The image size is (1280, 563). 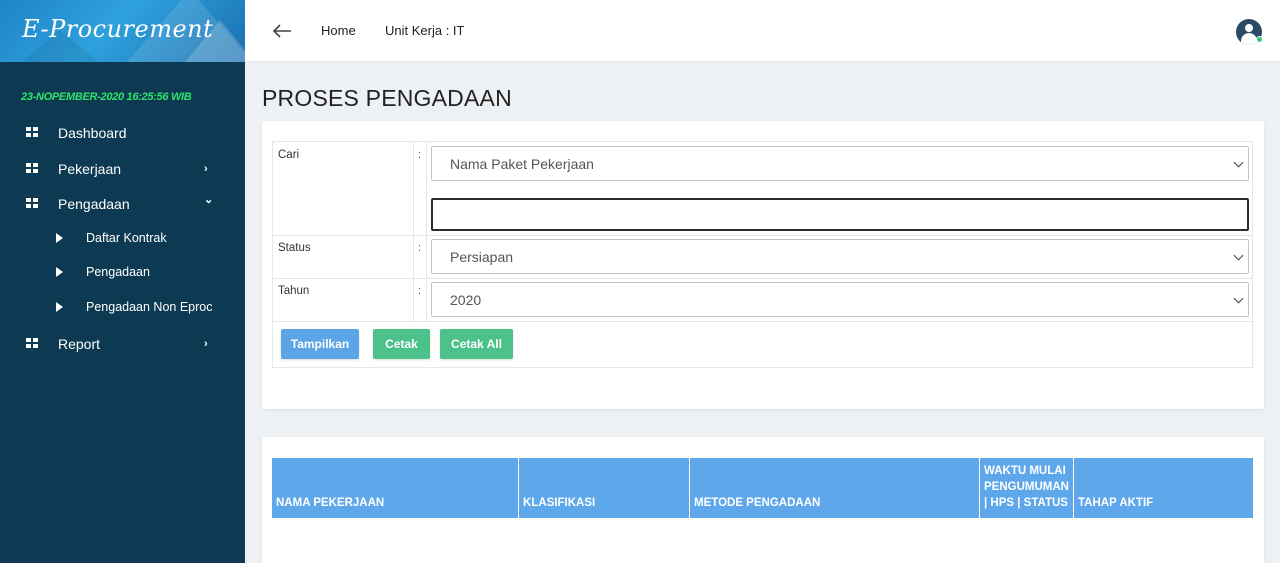 I want to click on sidebar-item-pengadaan: Pengadaan ⌄, so click(x=122, y=204).